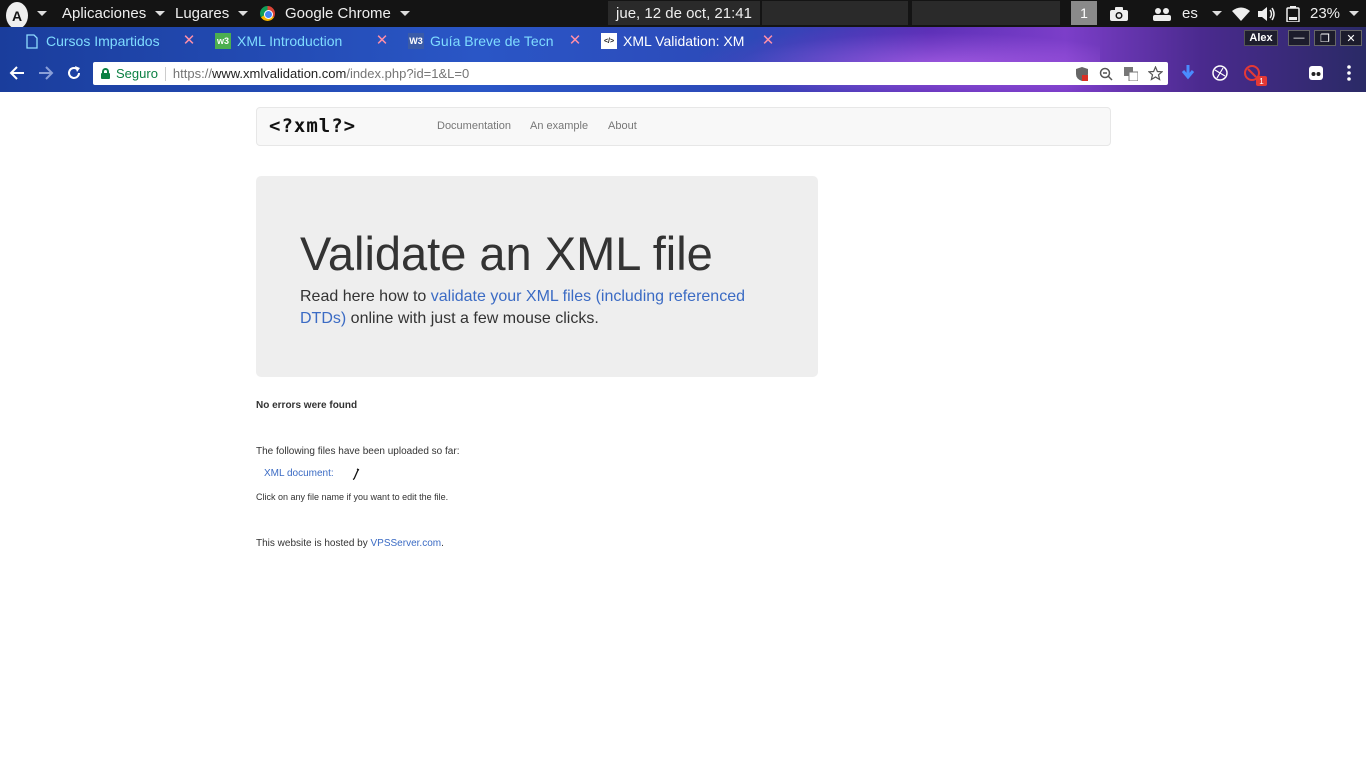  What do you see at coordinates (683, 126) in the screenshot?
I see `site-navbar: <?xml?> Documentation An example About` at bounding box center [683, 126].